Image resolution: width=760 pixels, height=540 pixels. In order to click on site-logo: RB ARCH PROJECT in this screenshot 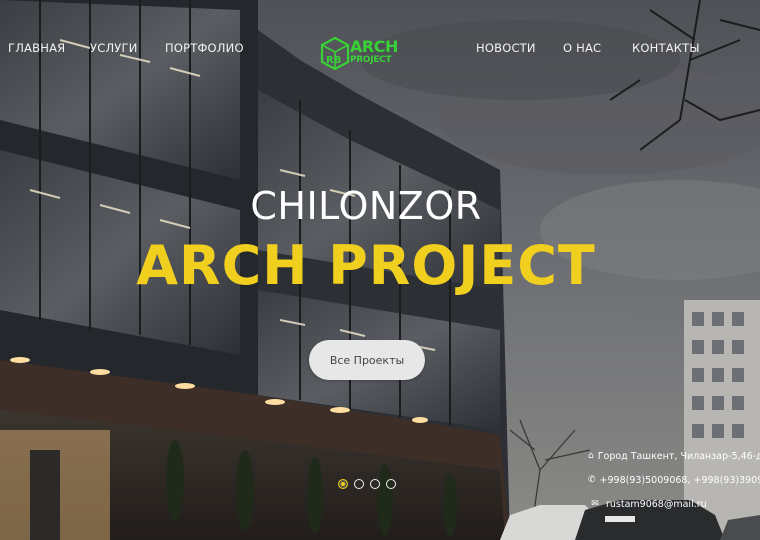, I will do `click(362, 54)`.